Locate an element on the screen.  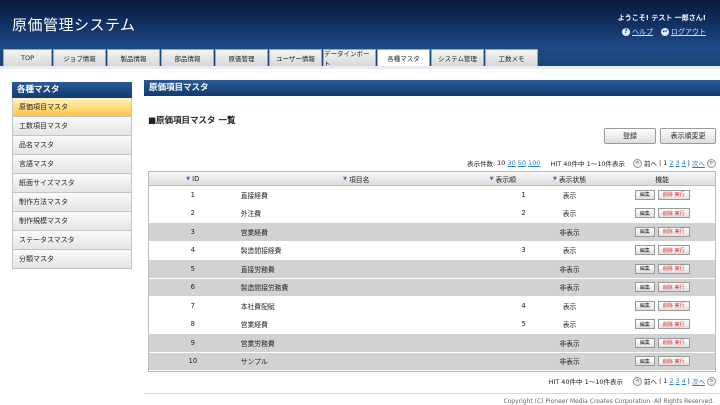
display-count-50: 50 is located at coordinates (522, 163).